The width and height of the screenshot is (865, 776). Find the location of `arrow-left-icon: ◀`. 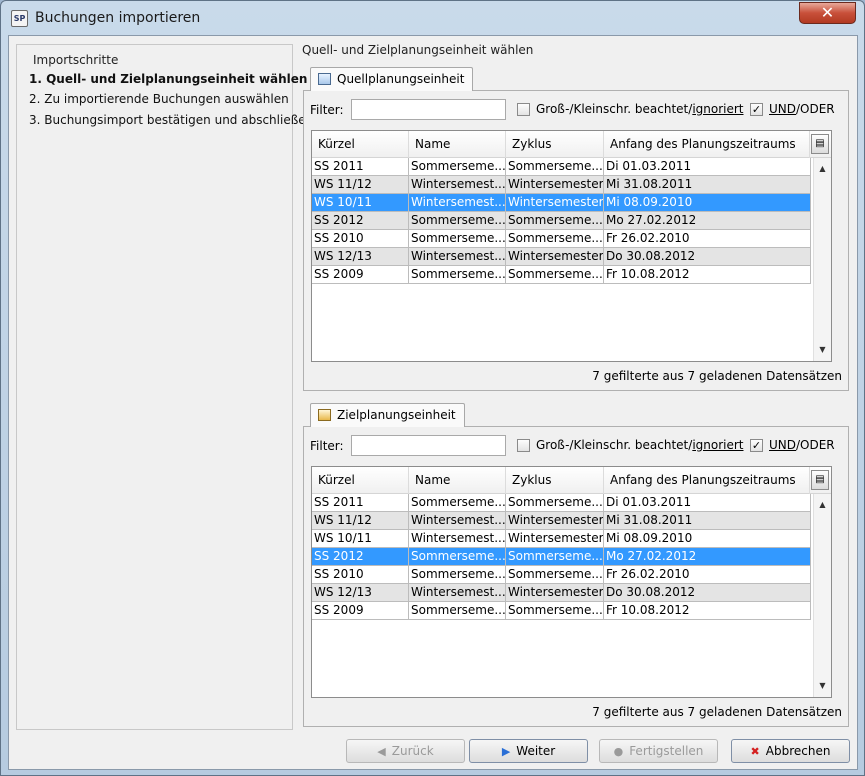

arrow-left-icon: ◀ is located at coordinates (381, 751).